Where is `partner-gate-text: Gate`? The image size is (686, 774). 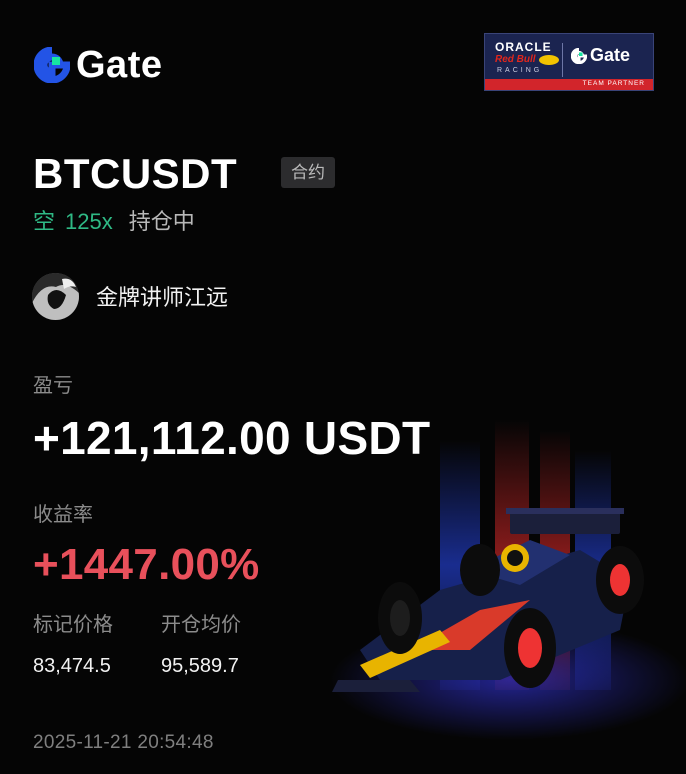 partner-gate-text: Gate is located at coordinates (610, 55).